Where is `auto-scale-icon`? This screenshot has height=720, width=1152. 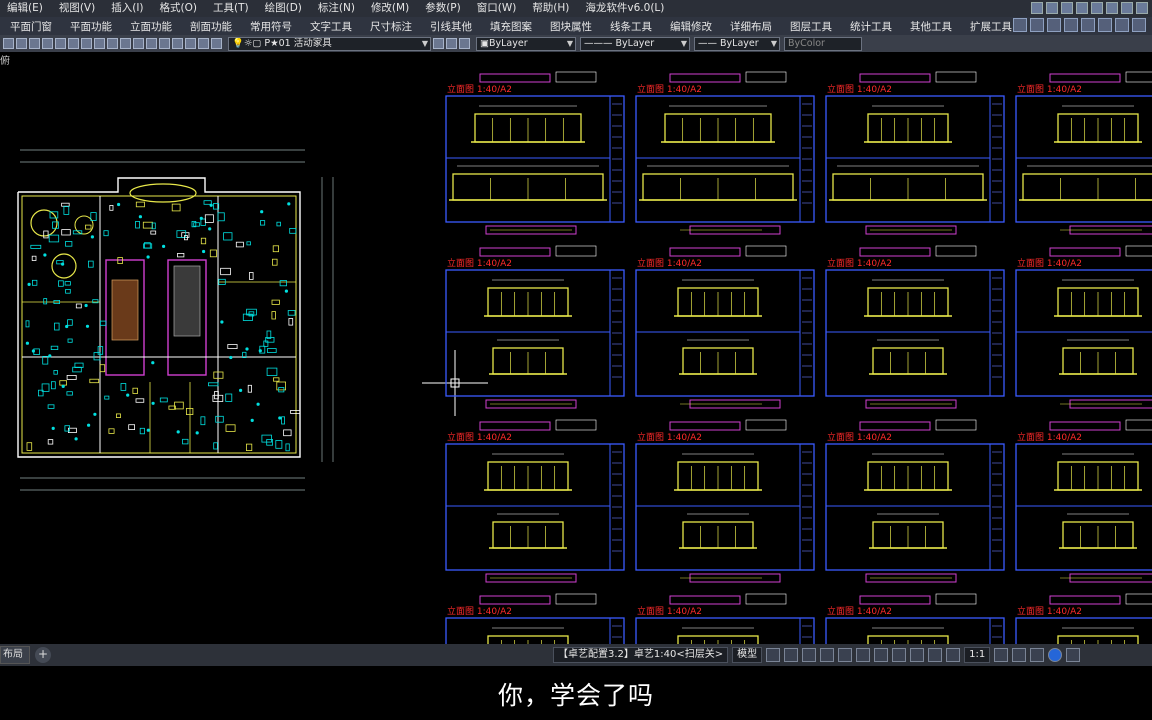 auto-scale-icon is located at coordinates (953, 655).